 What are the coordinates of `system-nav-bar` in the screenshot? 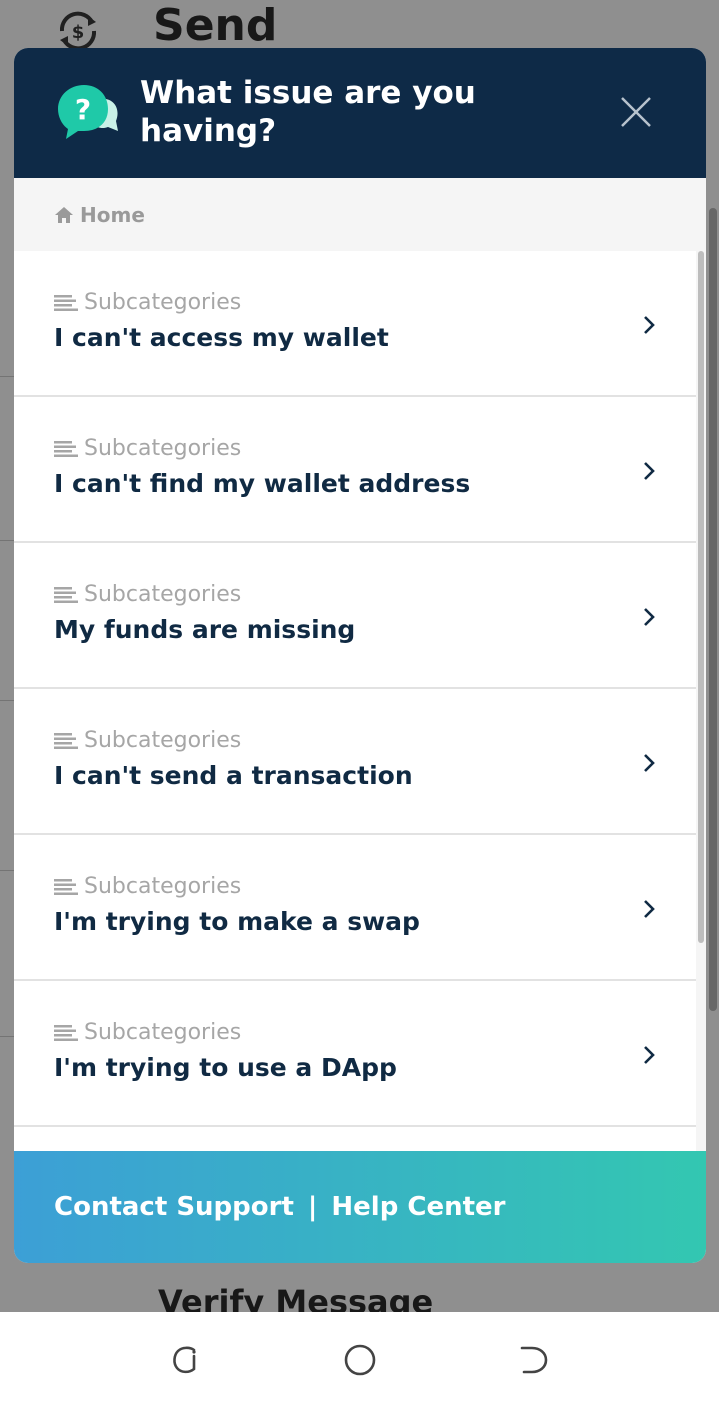 It's located at (359, 1359).